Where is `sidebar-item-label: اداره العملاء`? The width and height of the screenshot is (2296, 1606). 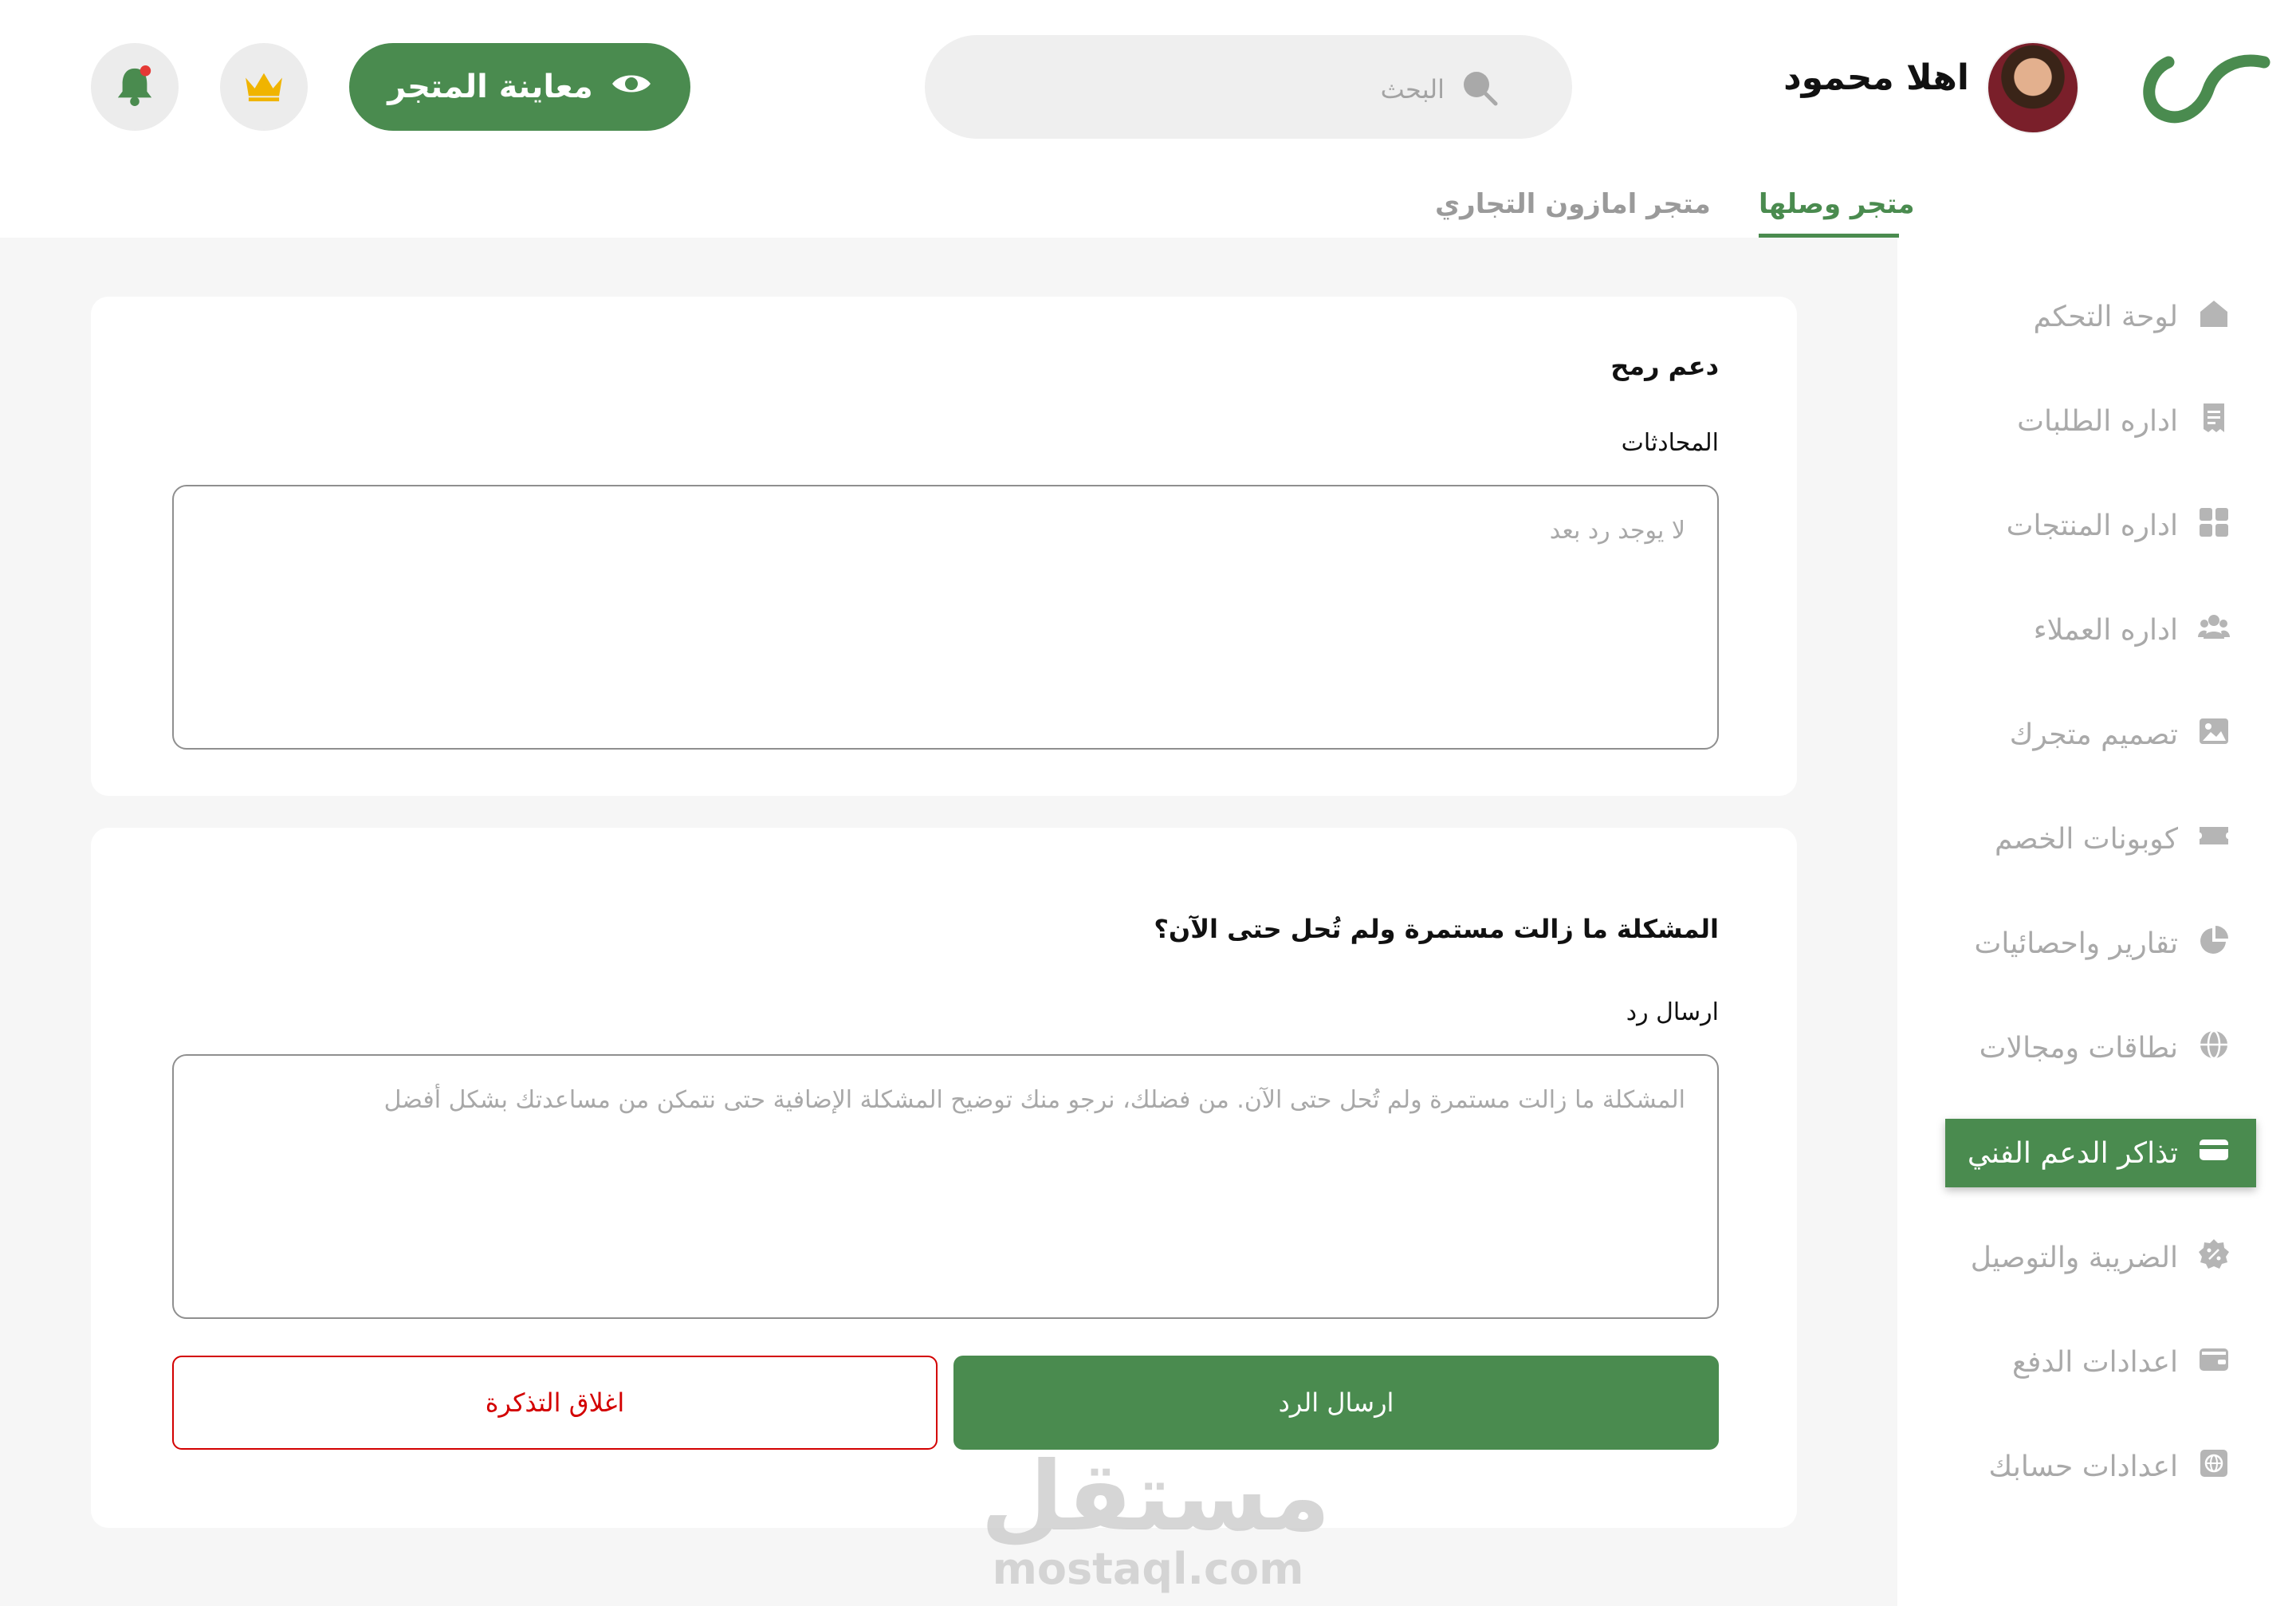
sidebar-item-label: اداره العملاء is located at coordinates (2105, 630).